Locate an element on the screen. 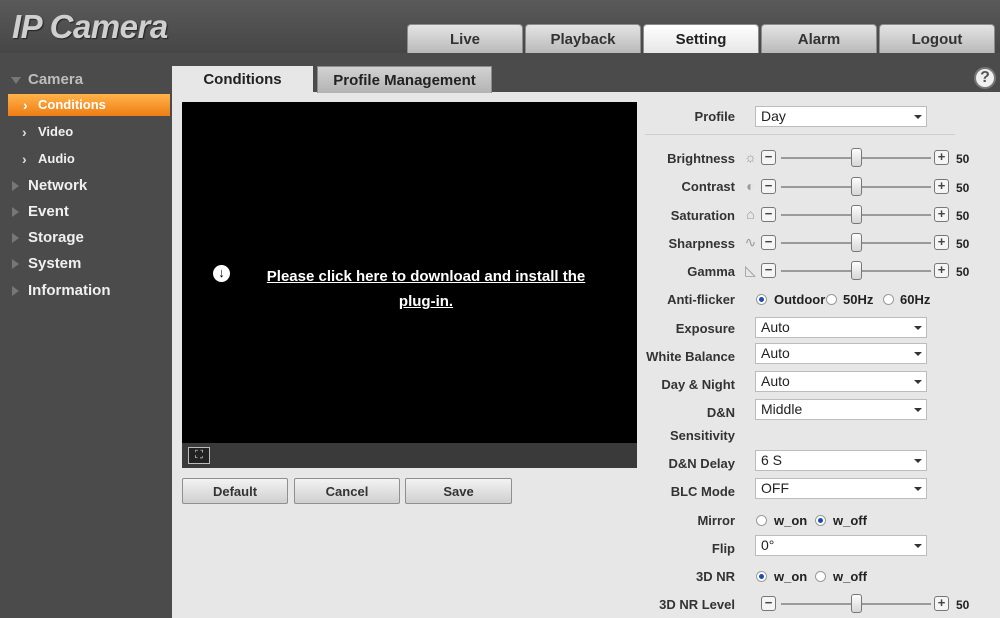  brightness-label: Brightness is located at coordinates (701, 158).